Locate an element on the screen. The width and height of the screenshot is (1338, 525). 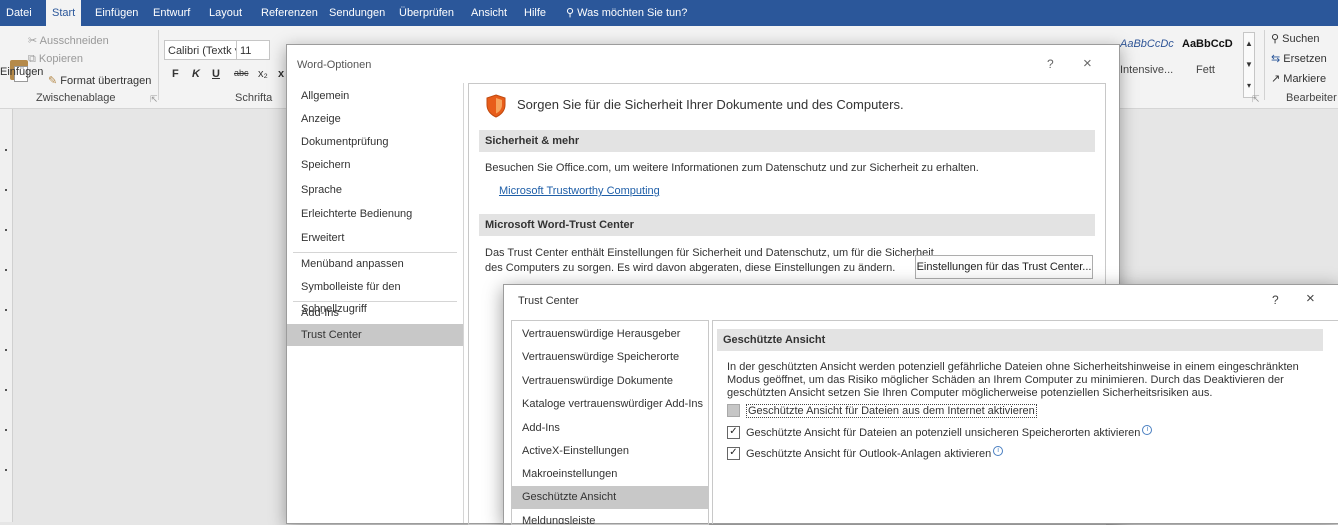
nav-item-geschuetzte-ansicht: Geschützte Ansicht is located at coordinates (610, 497).